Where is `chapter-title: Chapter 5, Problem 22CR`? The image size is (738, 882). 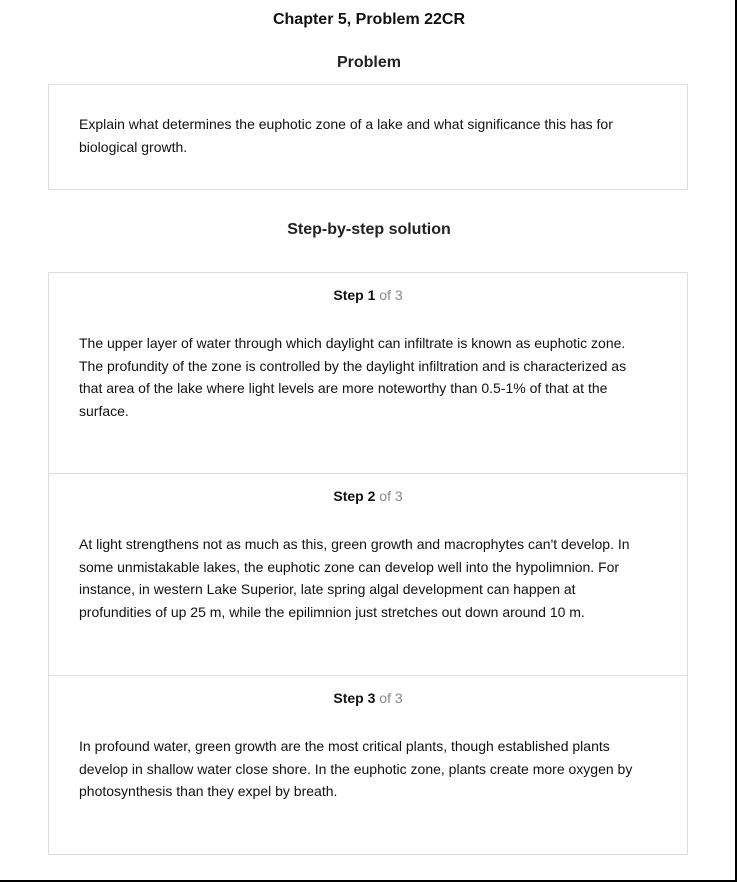
chapter-title: Chapter 5, Problem 22CR is located at coordinates (369, 19).